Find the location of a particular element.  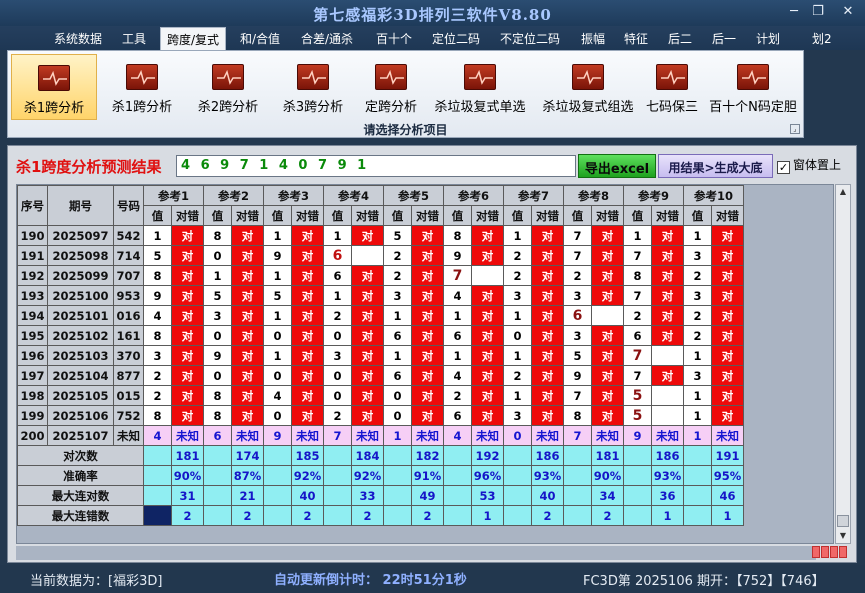

menu-item-7: 不定位二码 is located at coordinates (530, 38).